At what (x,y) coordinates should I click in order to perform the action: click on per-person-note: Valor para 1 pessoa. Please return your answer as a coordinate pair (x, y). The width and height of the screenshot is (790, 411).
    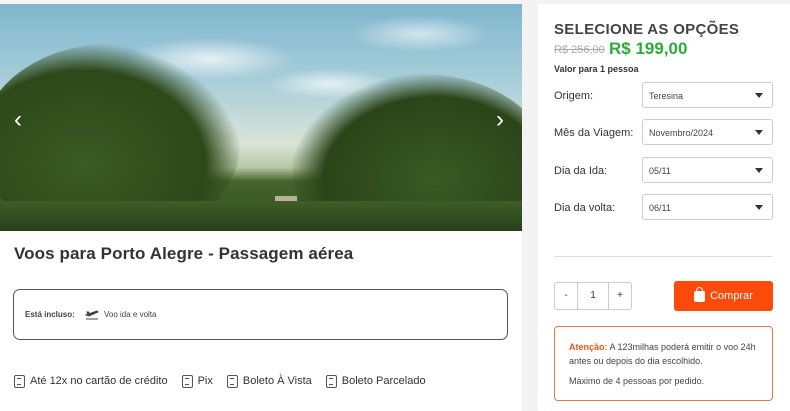
    Looking at the image, I should click on (596, 69).